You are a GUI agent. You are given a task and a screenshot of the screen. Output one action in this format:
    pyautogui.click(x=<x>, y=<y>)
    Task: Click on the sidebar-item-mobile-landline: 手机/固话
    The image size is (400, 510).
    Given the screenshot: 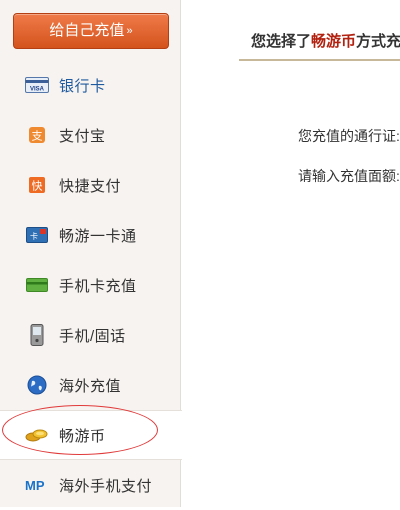 What is the action you would take?
    pyautogui.click(x=90, y=335)
    